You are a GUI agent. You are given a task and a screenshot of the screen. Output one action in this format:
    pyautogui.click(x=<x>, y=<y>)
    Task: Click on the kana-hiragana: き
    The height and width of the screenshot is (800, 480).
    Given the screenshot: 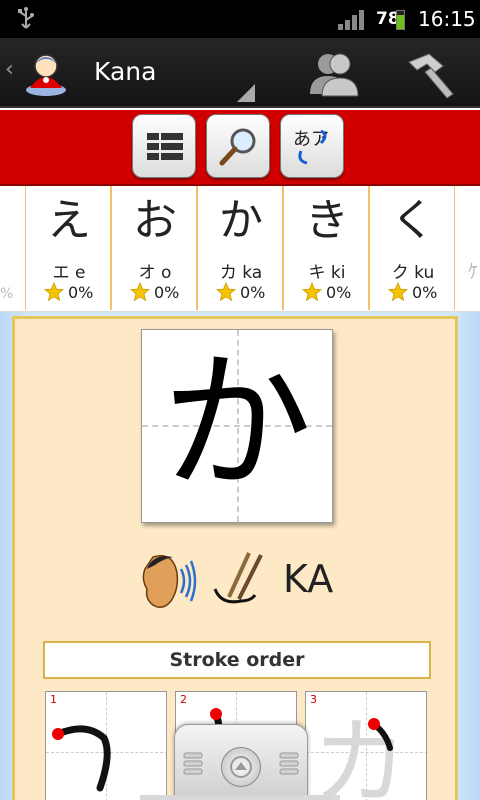 What is the action you would take?
    pyautogui.click(x=327, y=220)
    